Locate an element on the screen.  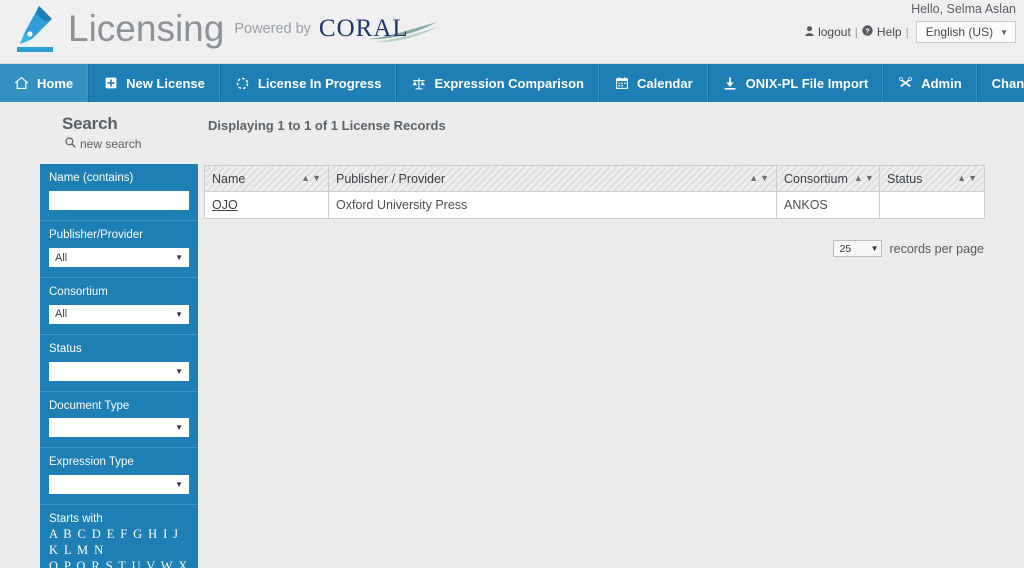
brand-area: Licensing Powered by CORAL is located at coordinates (222, 30).